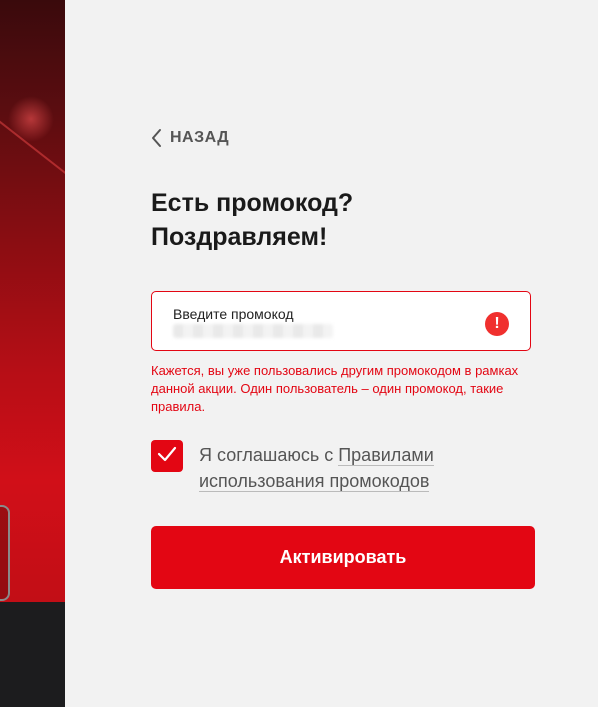 The height and width of the screenshot is (707, 598). I want to click on page-title: Есть промокод? Поздравляем!, so click(351, 220).